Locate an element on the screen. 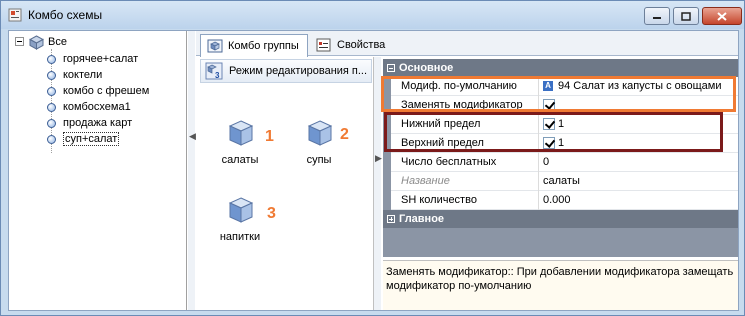 The height and width of the screenshot is (316, 745). category-label: Основное is located at coordinates (426, 68).